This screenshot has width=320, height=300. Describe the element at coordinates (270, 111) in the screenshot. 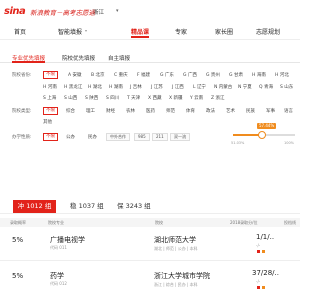

I see `category-option: 军事` at that location.